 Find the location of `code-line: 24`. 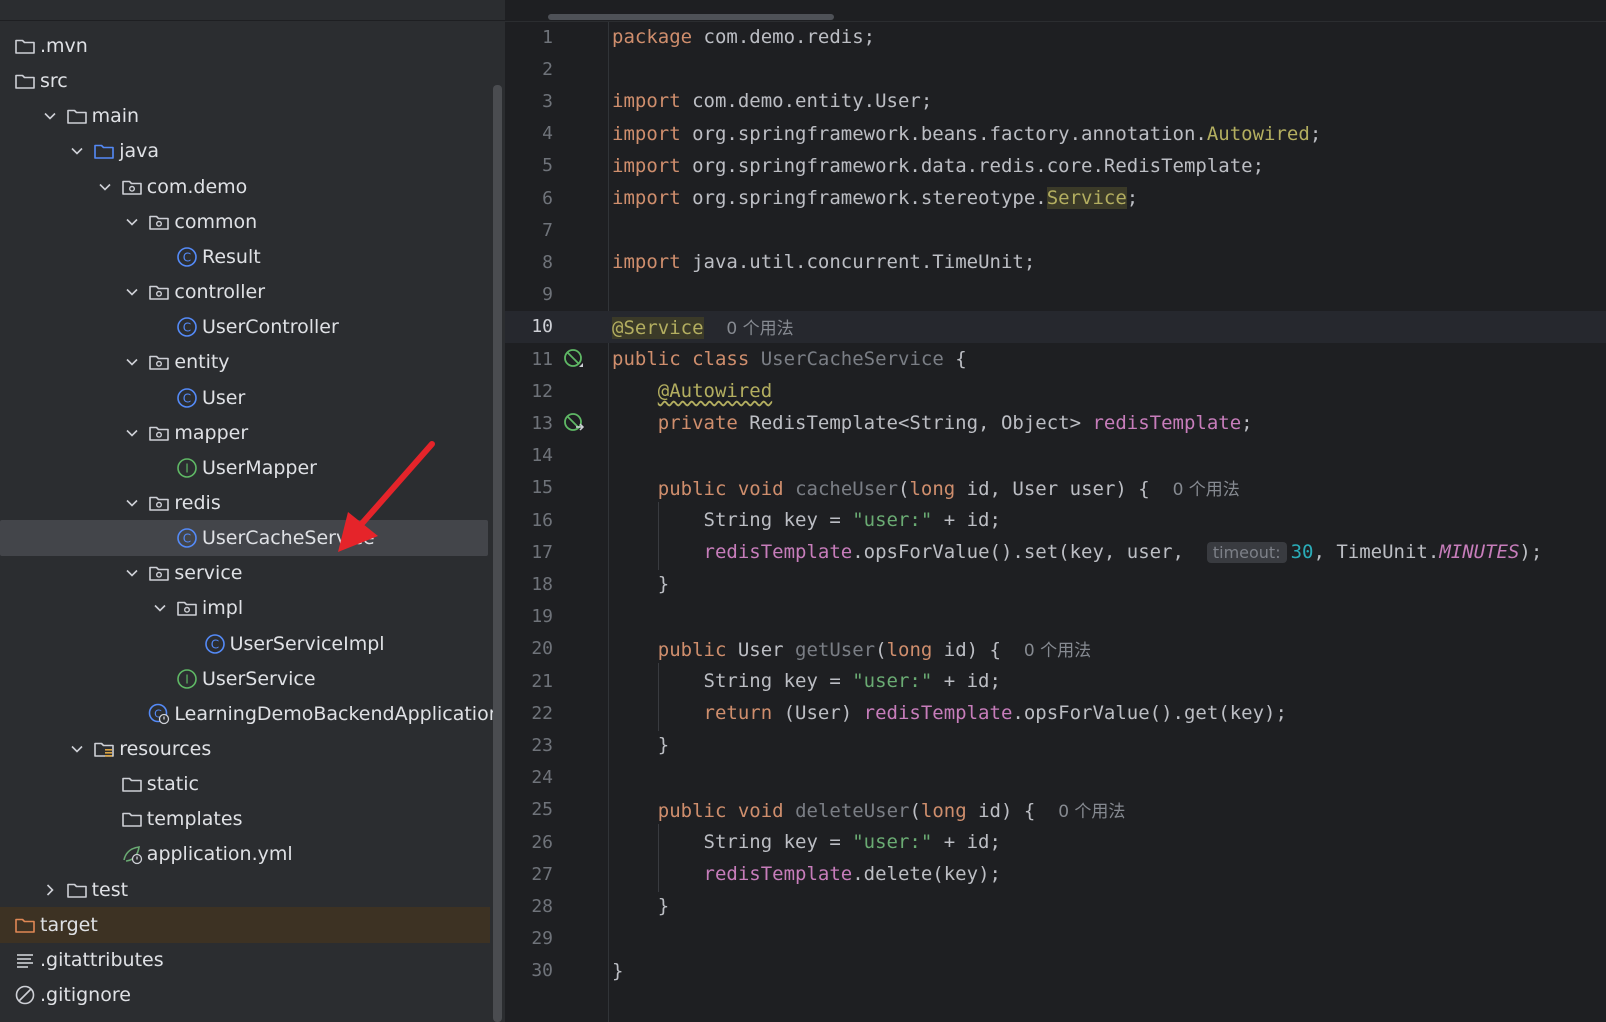

code-line: 24 is located at coordinates (1055, 778).